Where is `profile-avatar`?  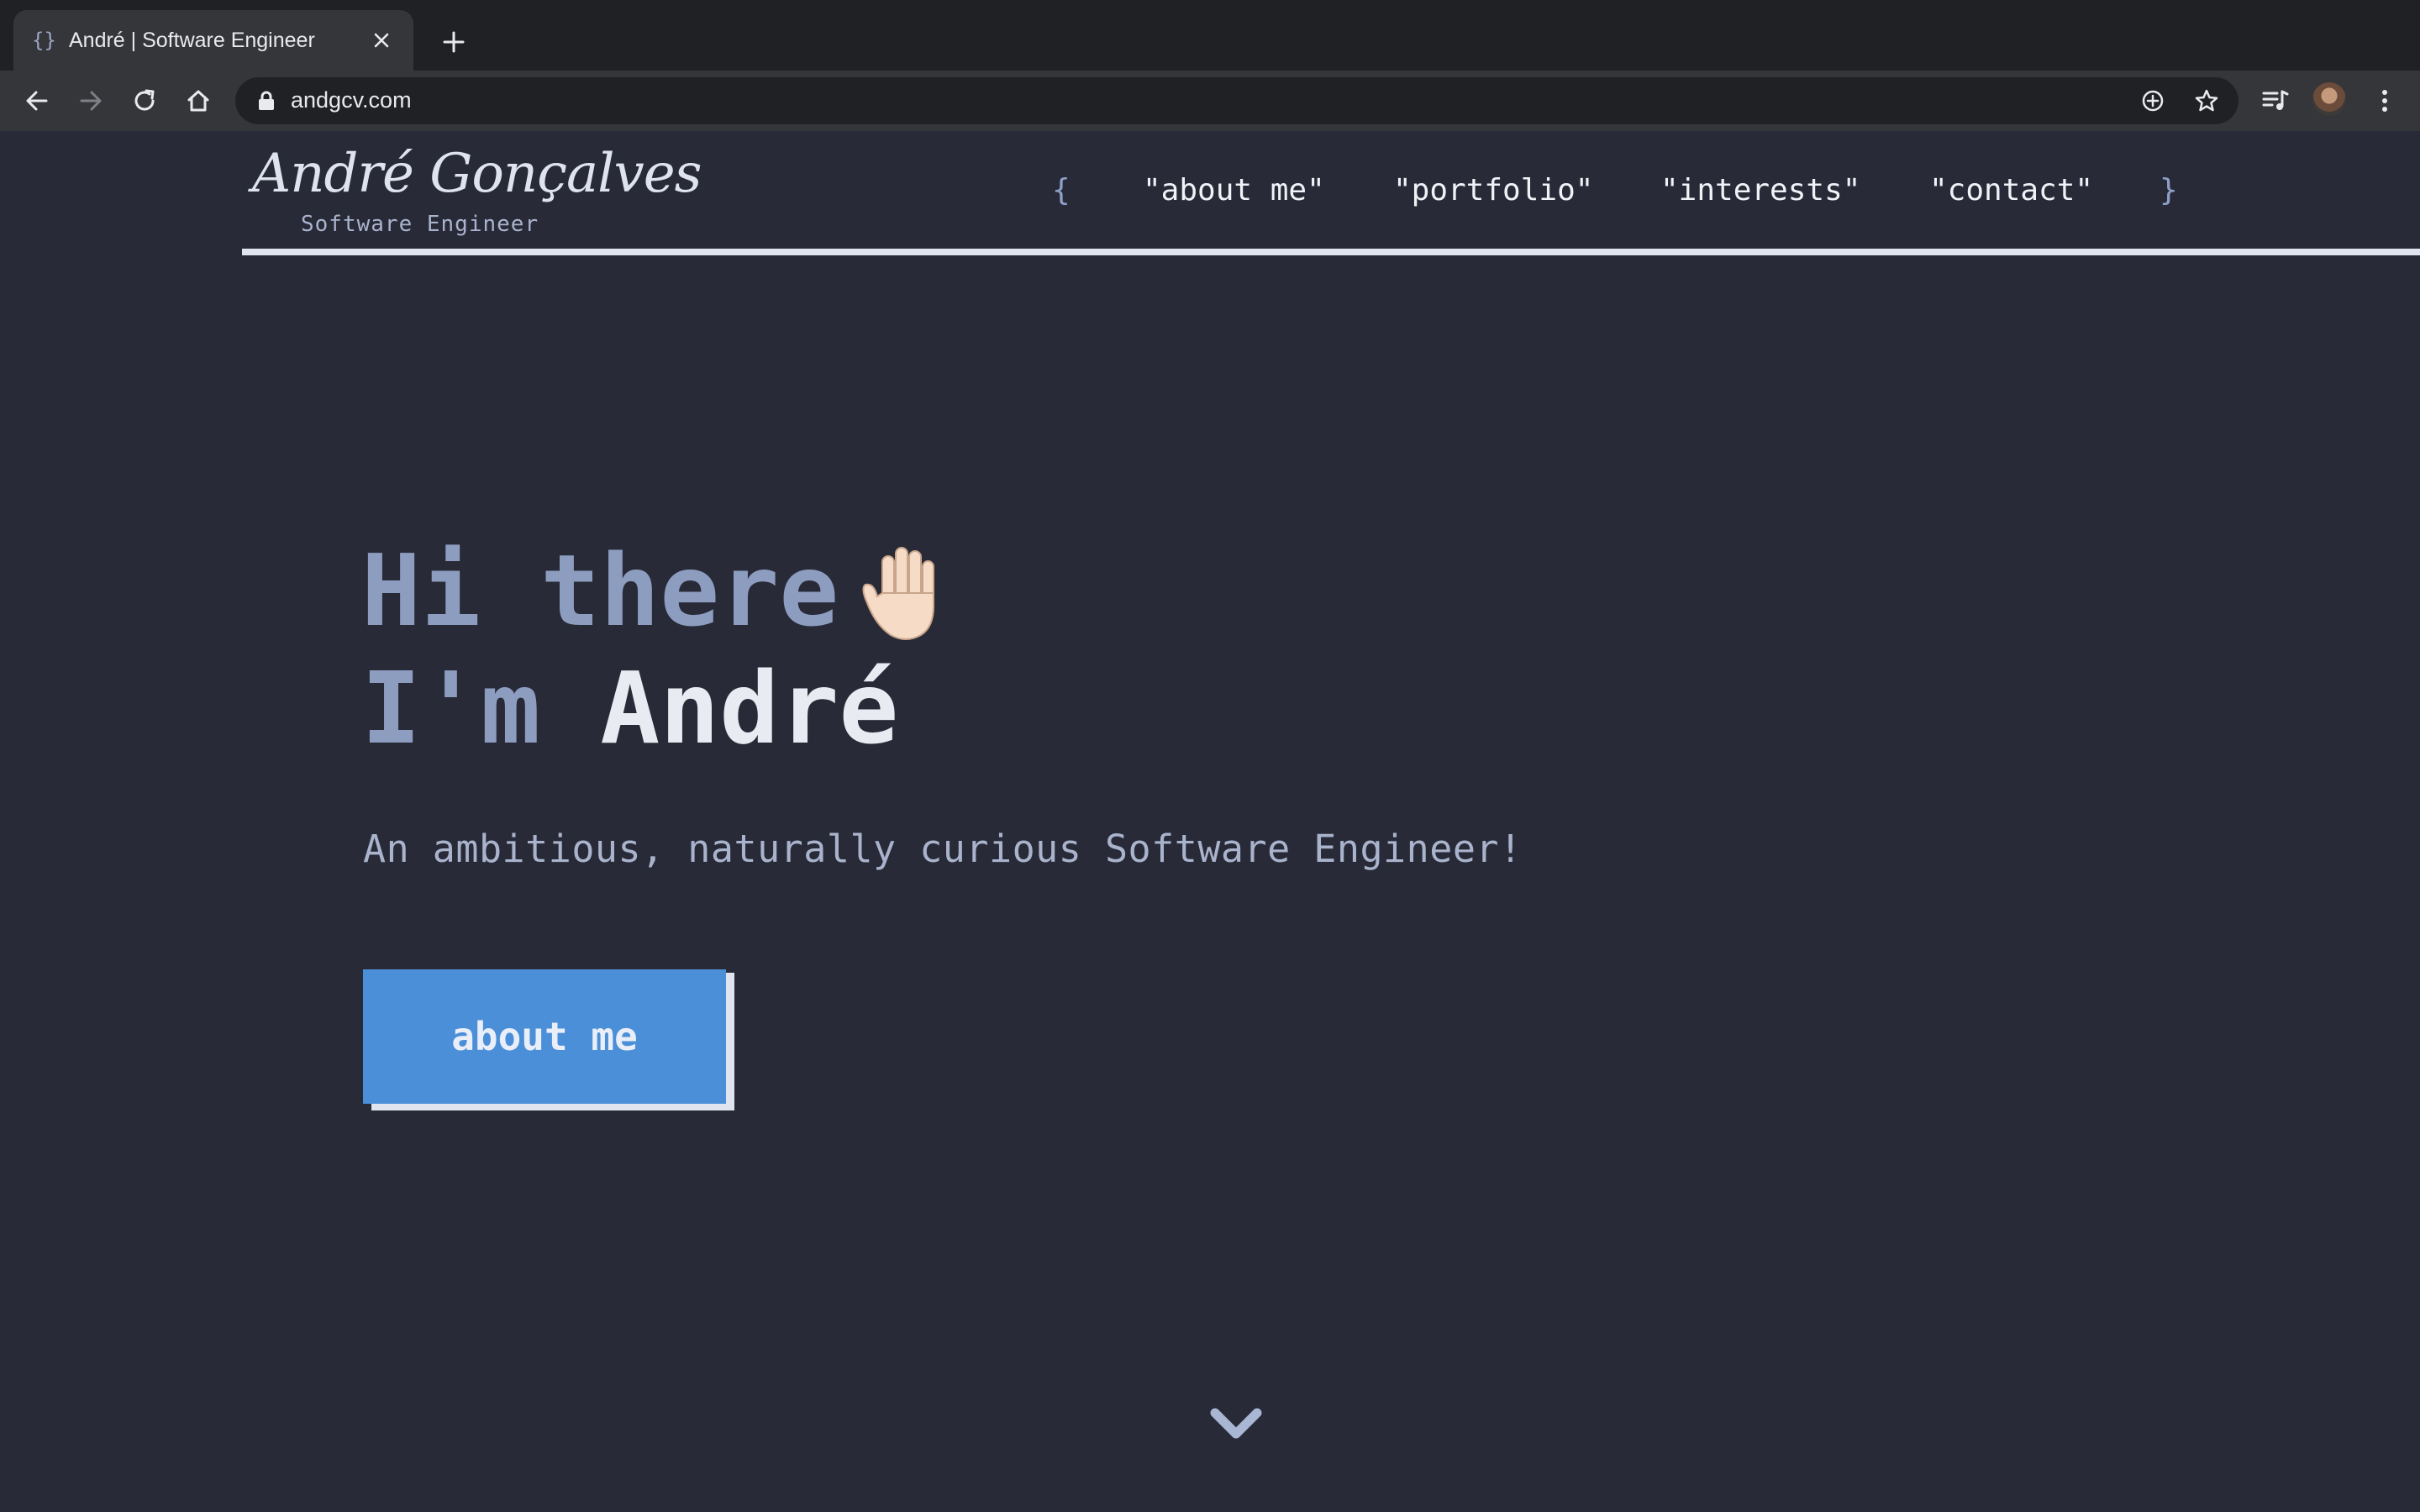 profile-avatar is located at coordinates (2329, 99).